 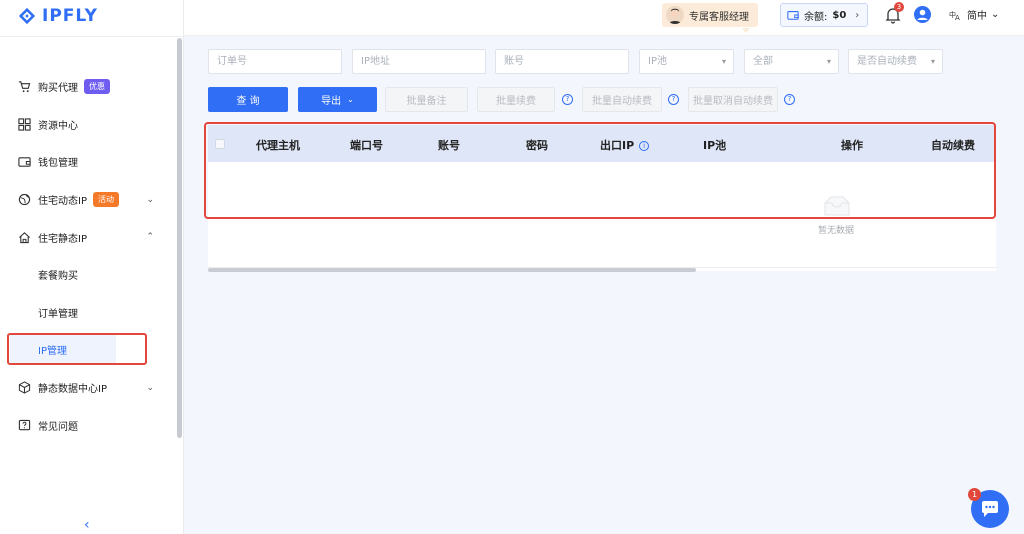 What do you see at coordinates (62, 202) in the screenshot?
I see `sidebar-item-label: 住宅动态IP` at bounding box center [62, 202].